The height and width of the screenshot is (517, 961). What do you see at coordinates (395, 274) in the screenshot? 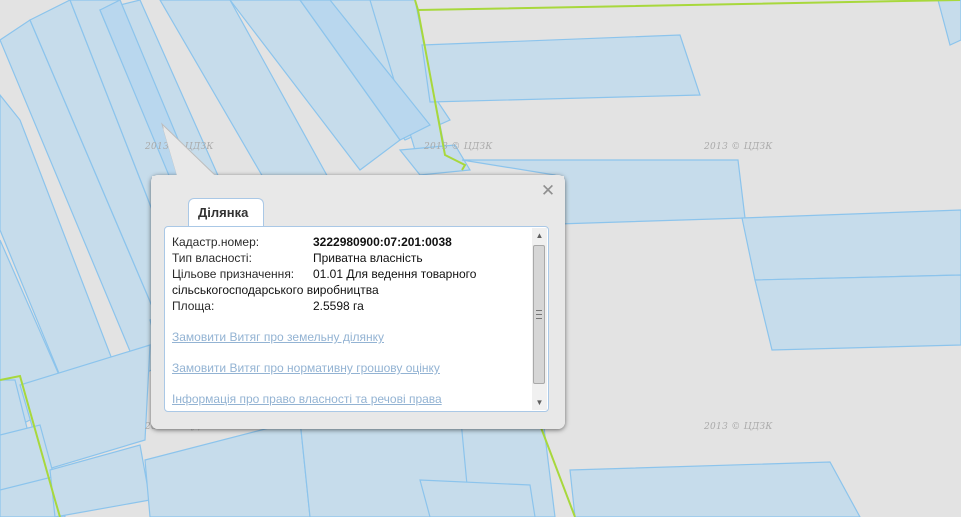
I see `purpose-value: 01.01 Для ведення товарного` at bounding box center [395, 274].